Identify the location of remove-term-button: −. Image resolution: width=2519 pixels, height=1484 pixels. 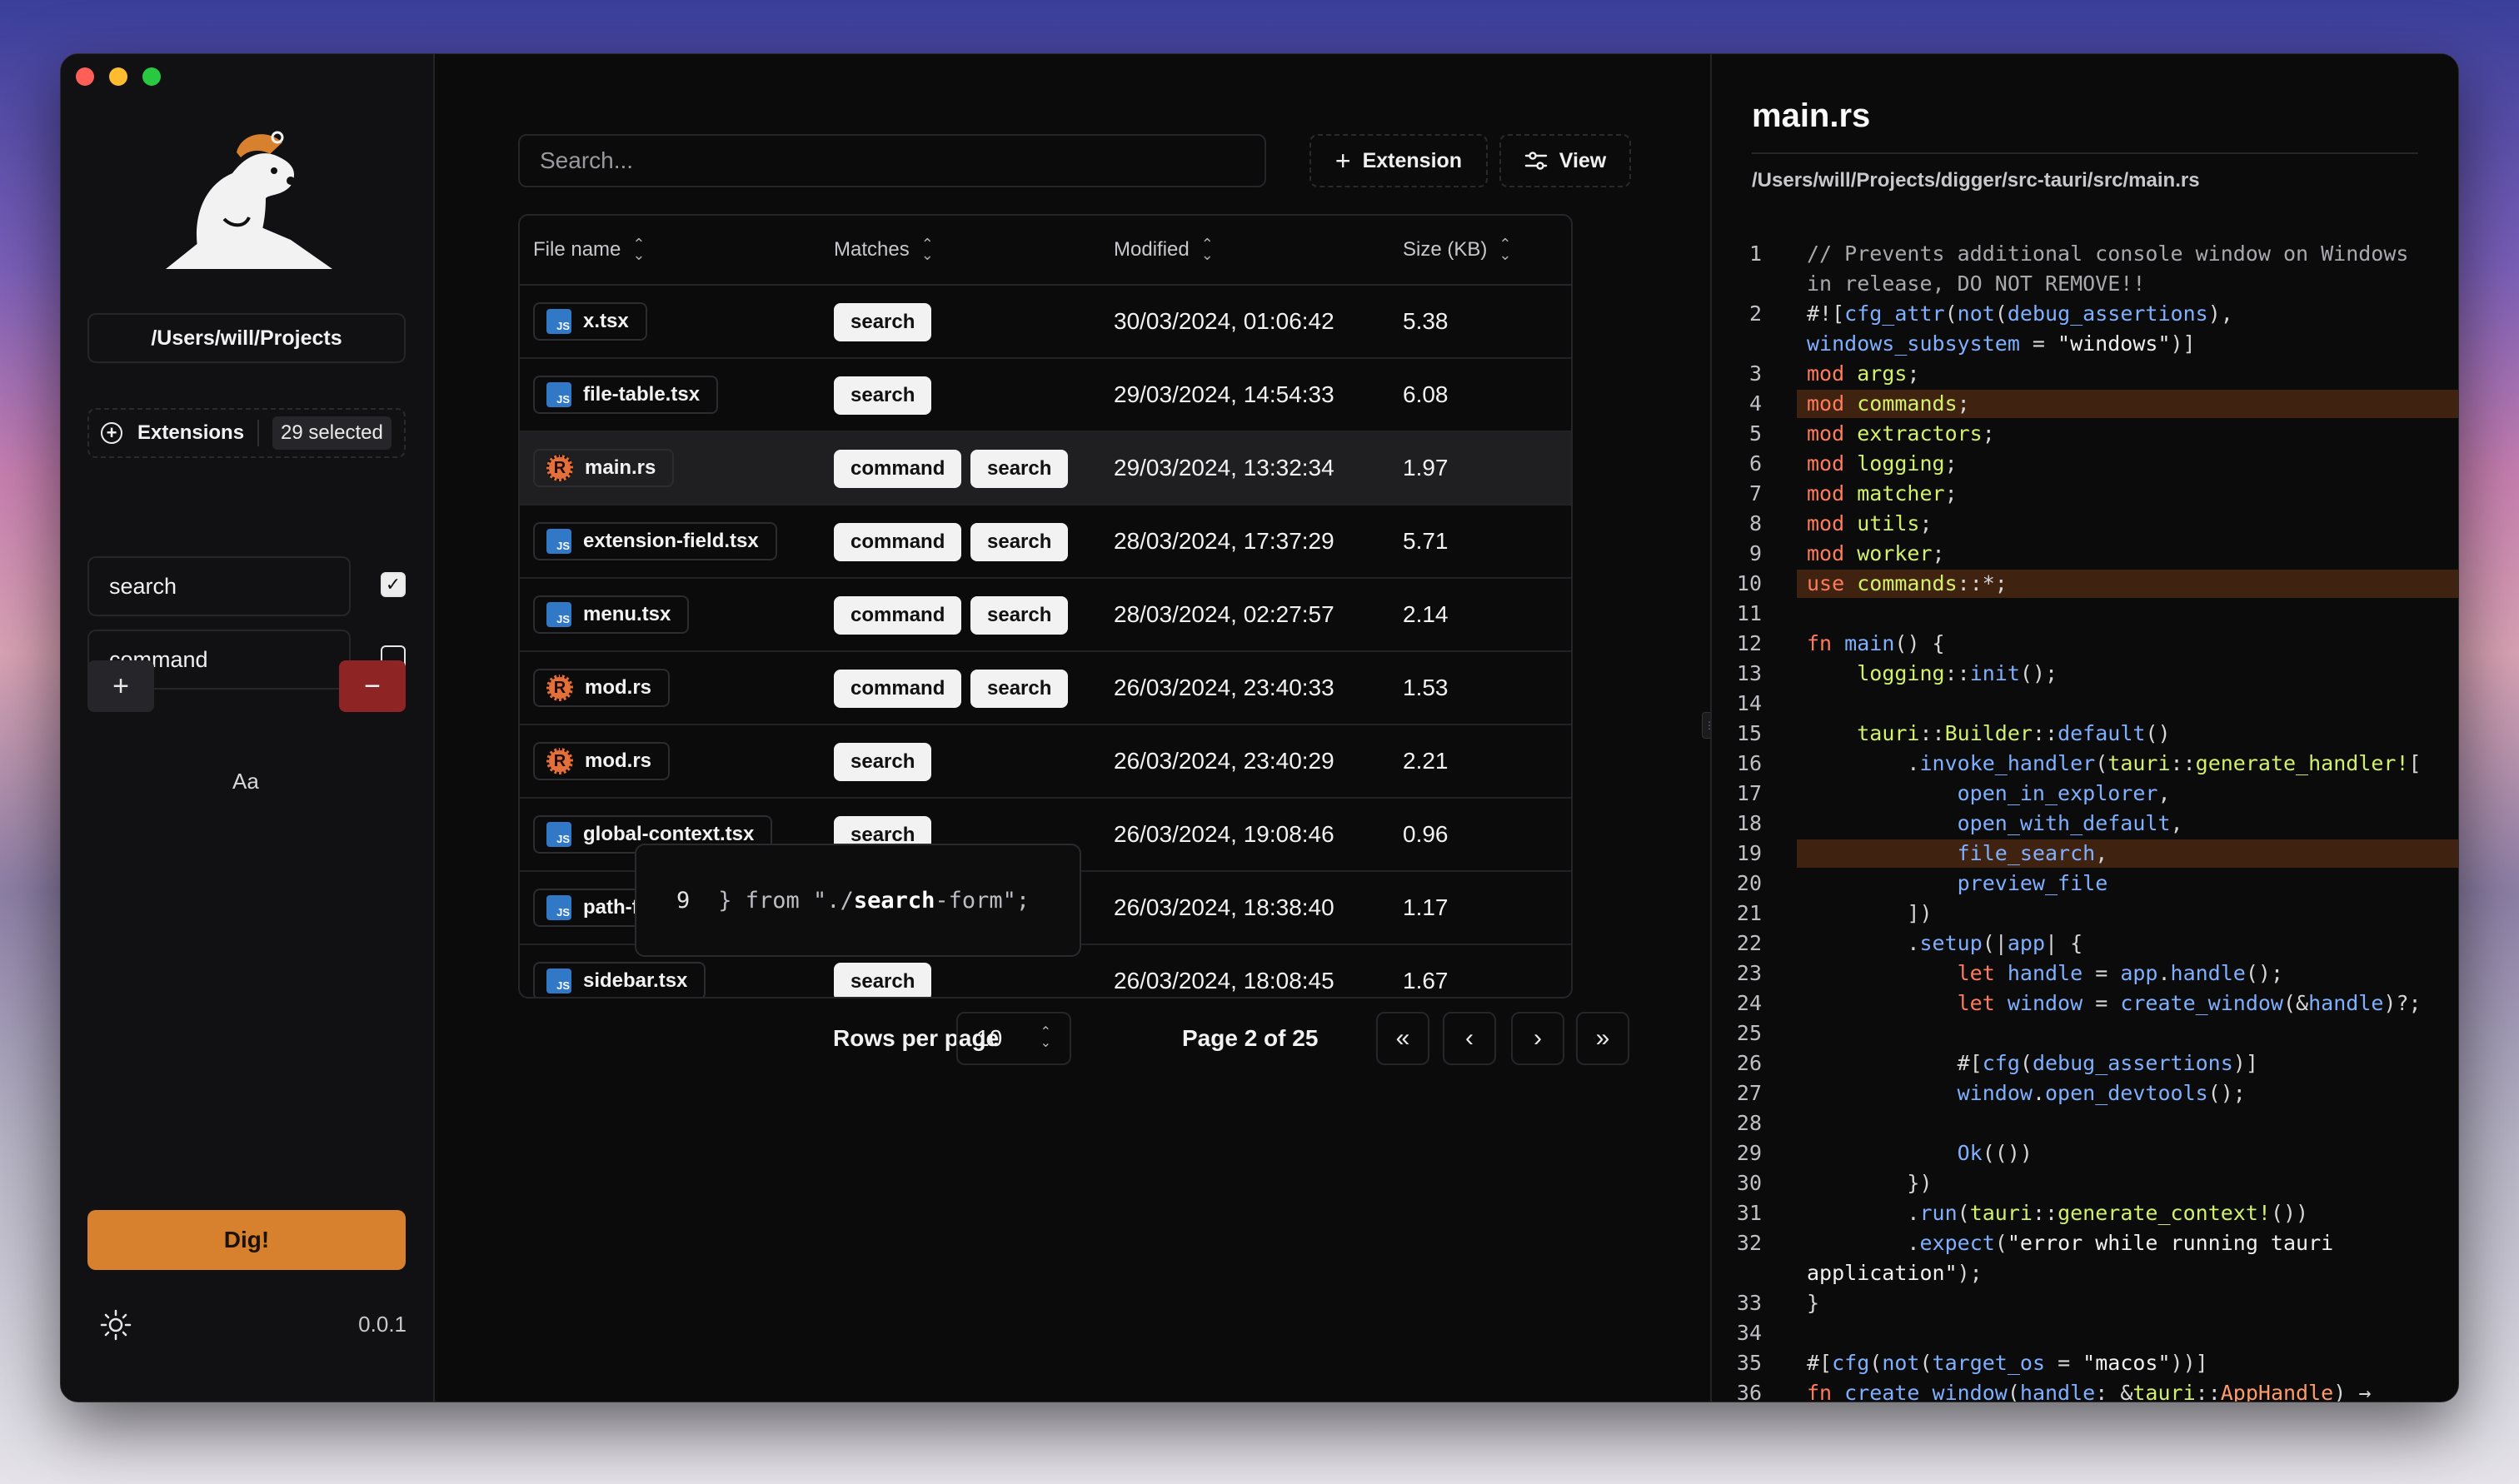
(372, 686).